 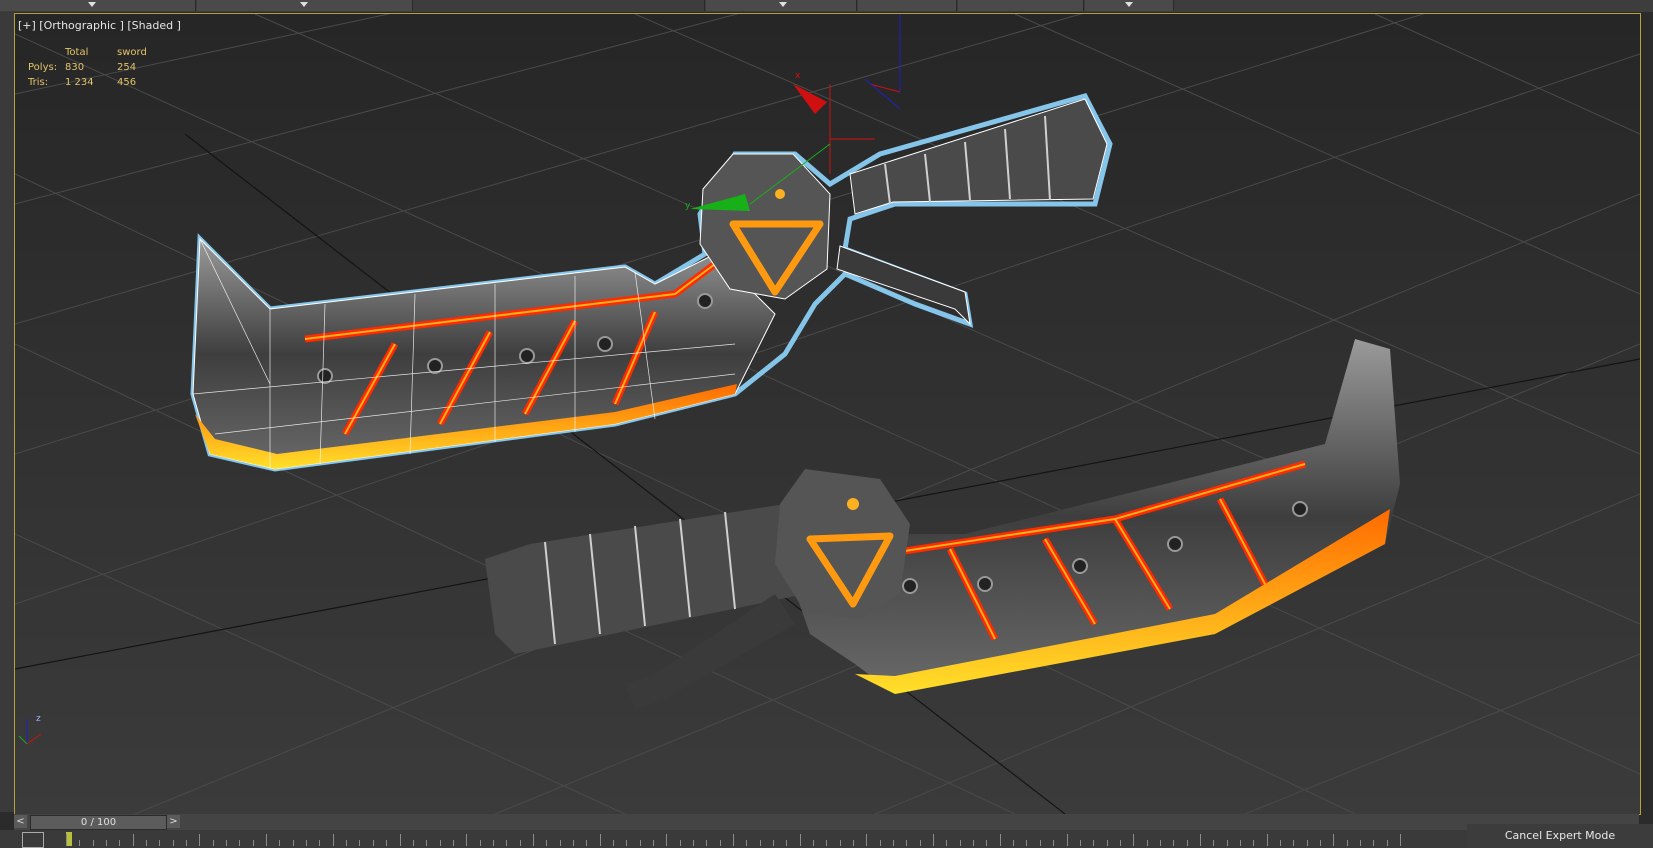 What do you see at coordinates (30, 729) in the screenshot?
I see `axis-tripod: z` at bounding box center [30, 729].